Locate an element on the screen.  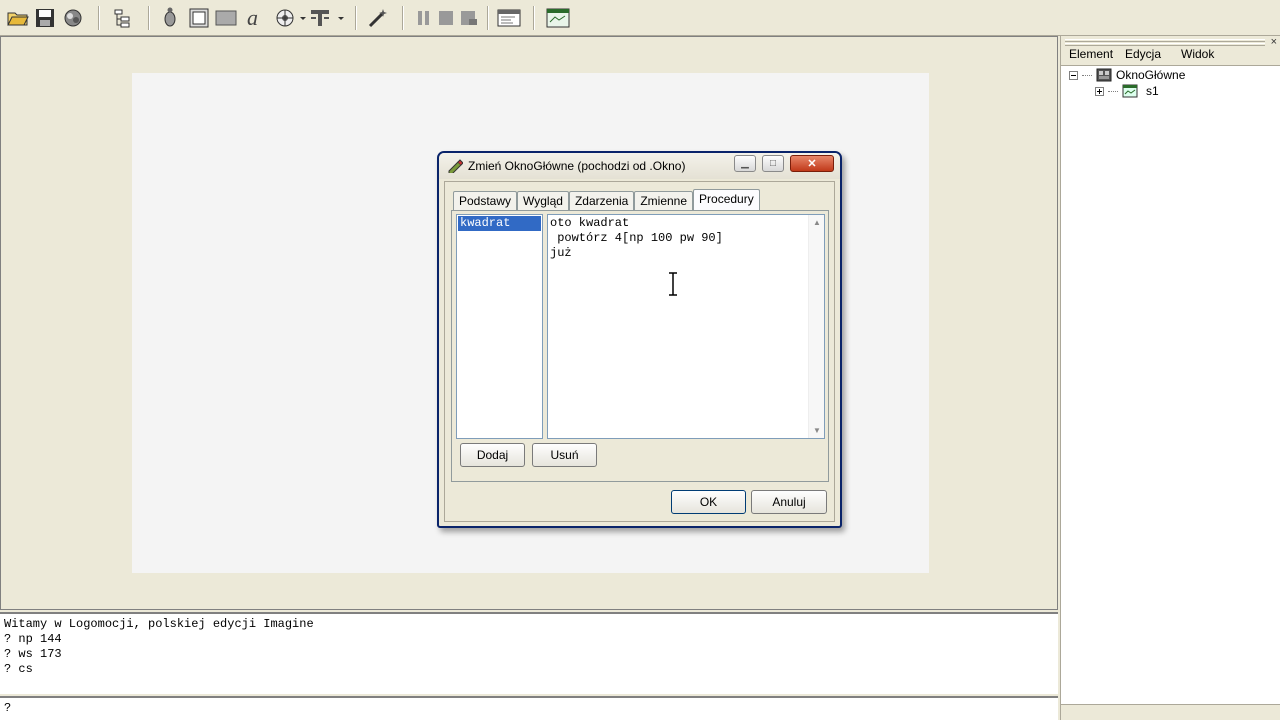
tree-structure-icon is located at coordinates (122, 18).